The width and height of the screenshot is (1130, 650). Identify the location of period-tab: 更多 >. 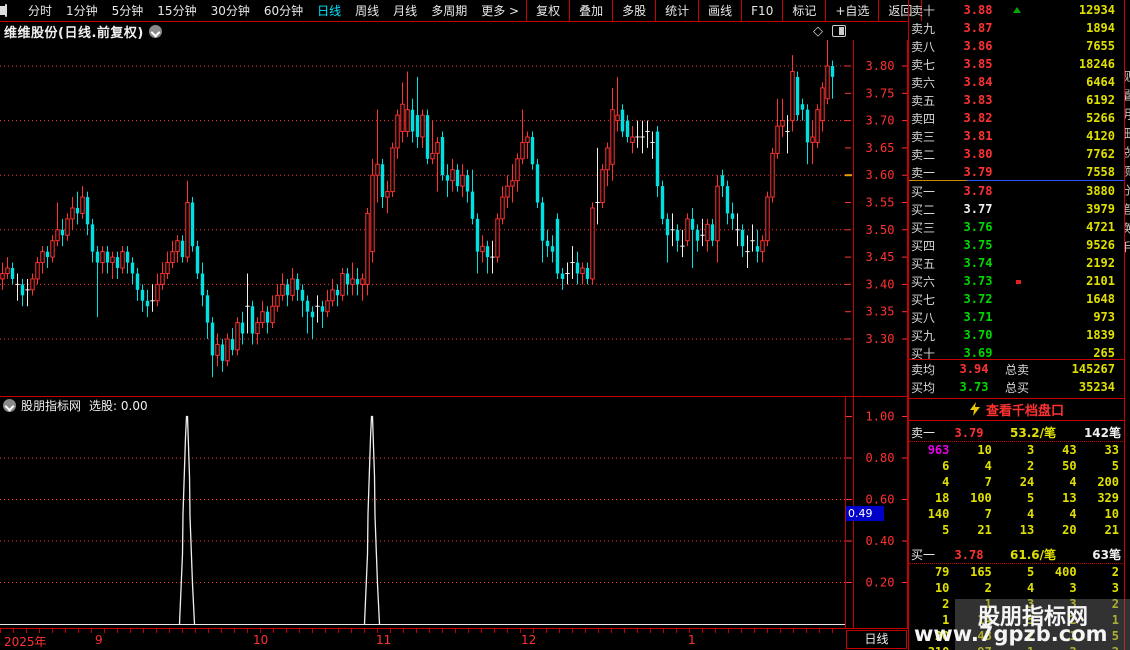
(500, 10).